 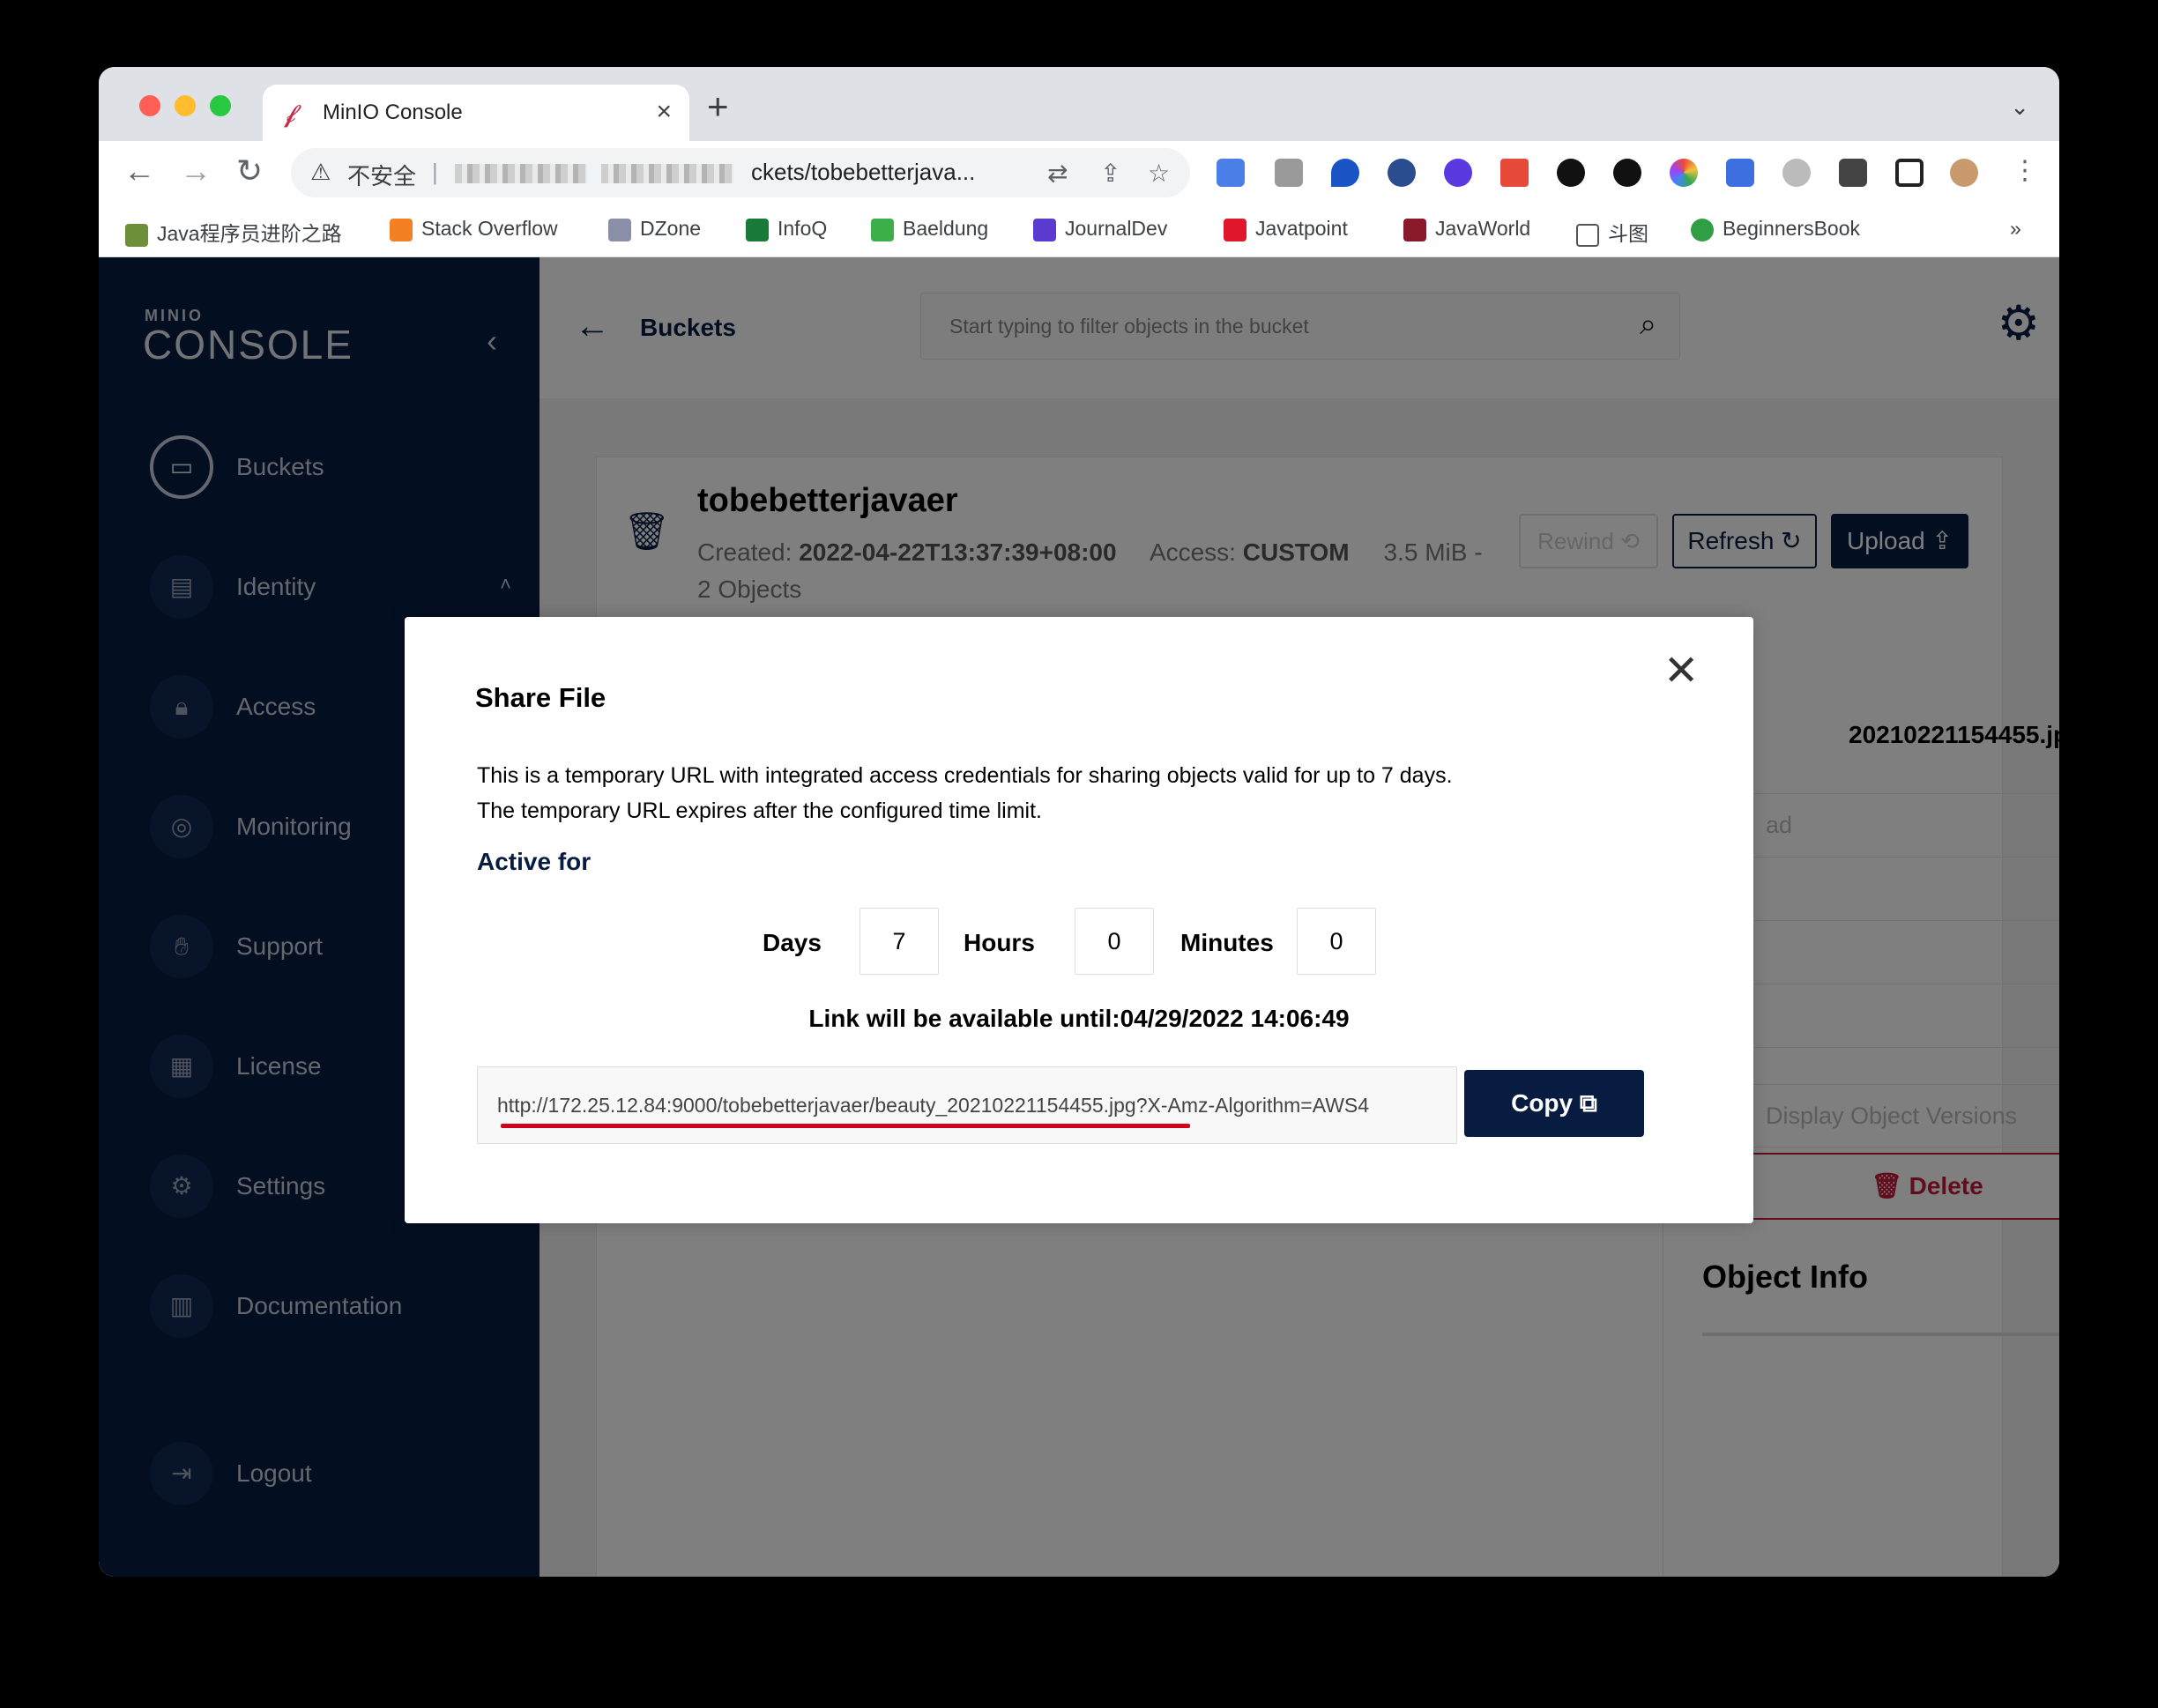 What do you see at coordinates (1231, 173) in the screenshot?
I see `google-translate-extension-icon` at bounding box center [1231, 173].